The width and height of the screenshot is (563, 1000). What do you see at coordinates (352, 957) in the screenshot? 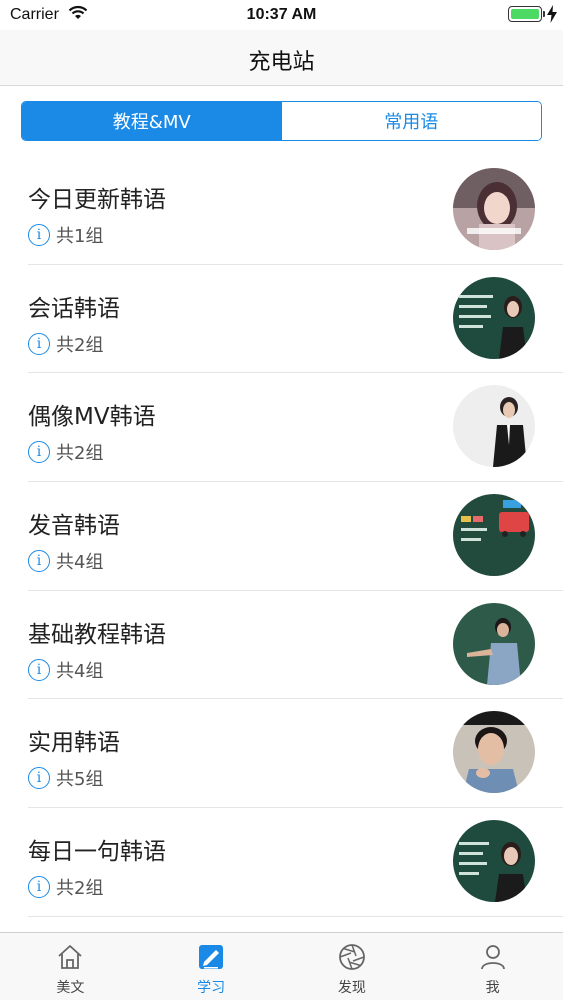
I see `aperture-icon` at bounding box center [352, 957].